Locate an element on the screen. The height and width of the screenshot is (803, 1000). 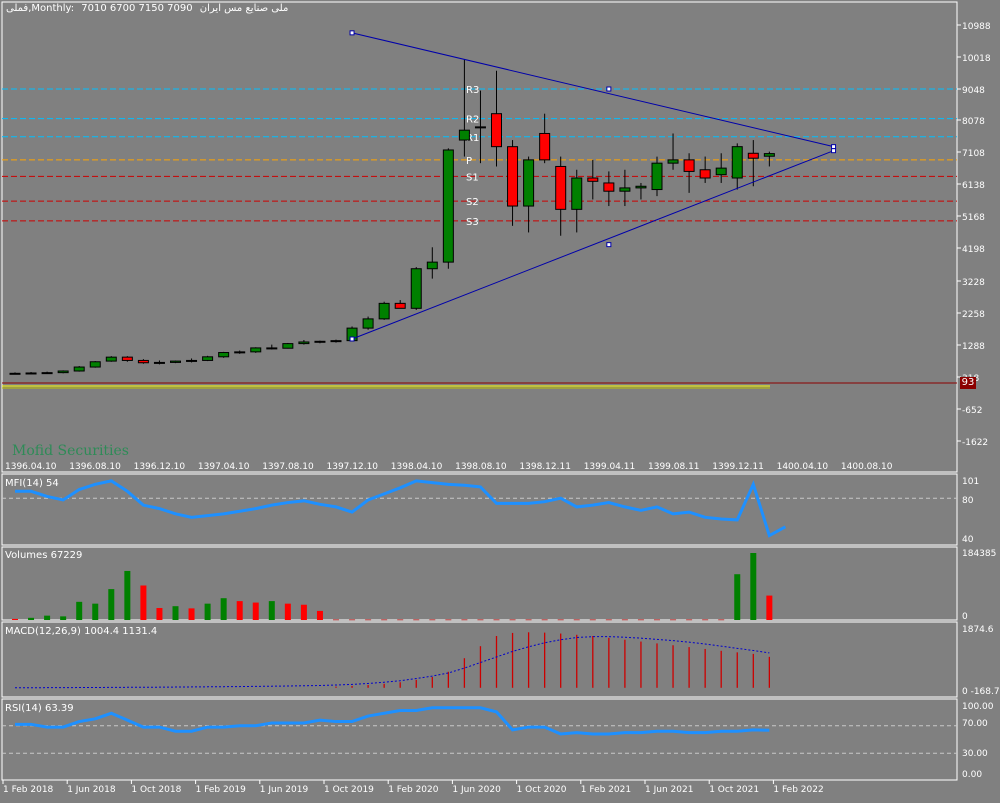
time-tick-label-bottom: 1 Feb 2021 is located at coordinates (606, 790).